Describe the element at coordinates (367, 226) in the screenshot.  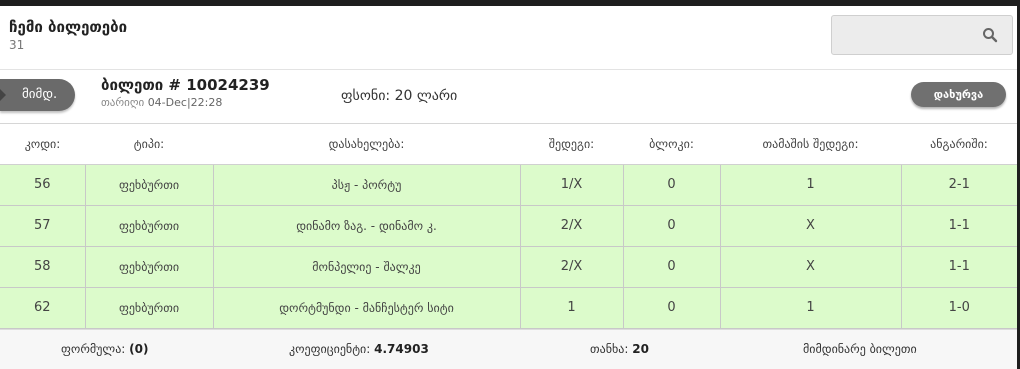
I see `cell-match-name: დინამო ზაგ. - დინამო კ.` at that location.